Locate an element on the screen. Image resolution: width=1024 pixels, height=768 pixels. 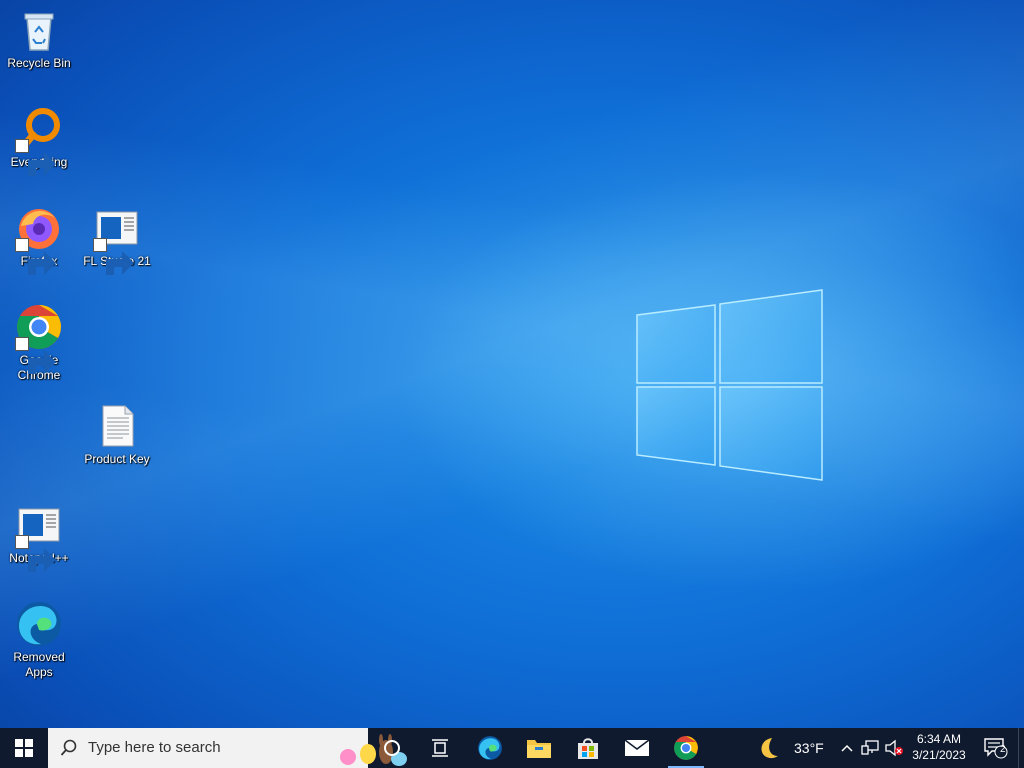
taskbar-clock: 6:34 AM 3/21/2023 is located at coordinates (939, 747).